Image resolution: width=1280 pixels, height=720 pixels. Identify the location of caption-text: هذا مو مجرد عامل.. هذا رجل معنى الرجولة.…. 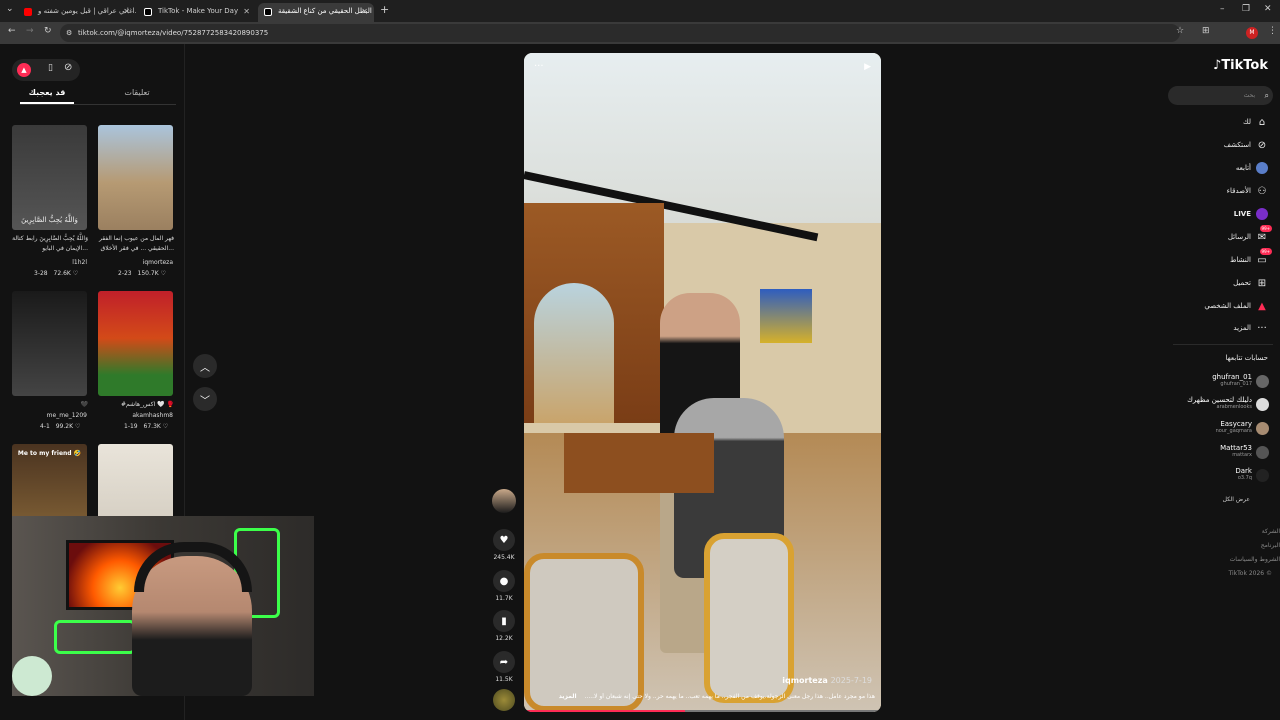
(729, 696).